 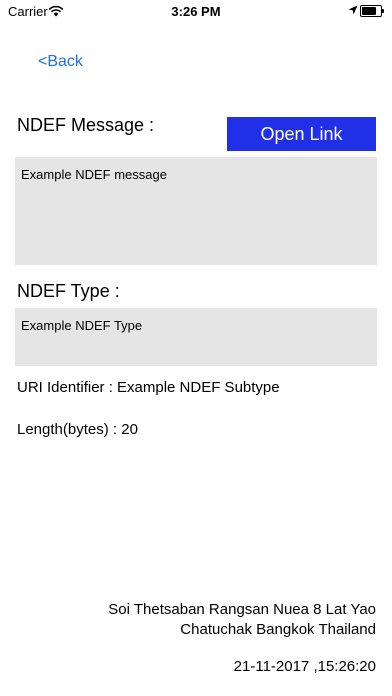 What do you see at coordinates (60, 62) in the screenshot?
I see `back-button: <Back` at bounding box center [60, 62].